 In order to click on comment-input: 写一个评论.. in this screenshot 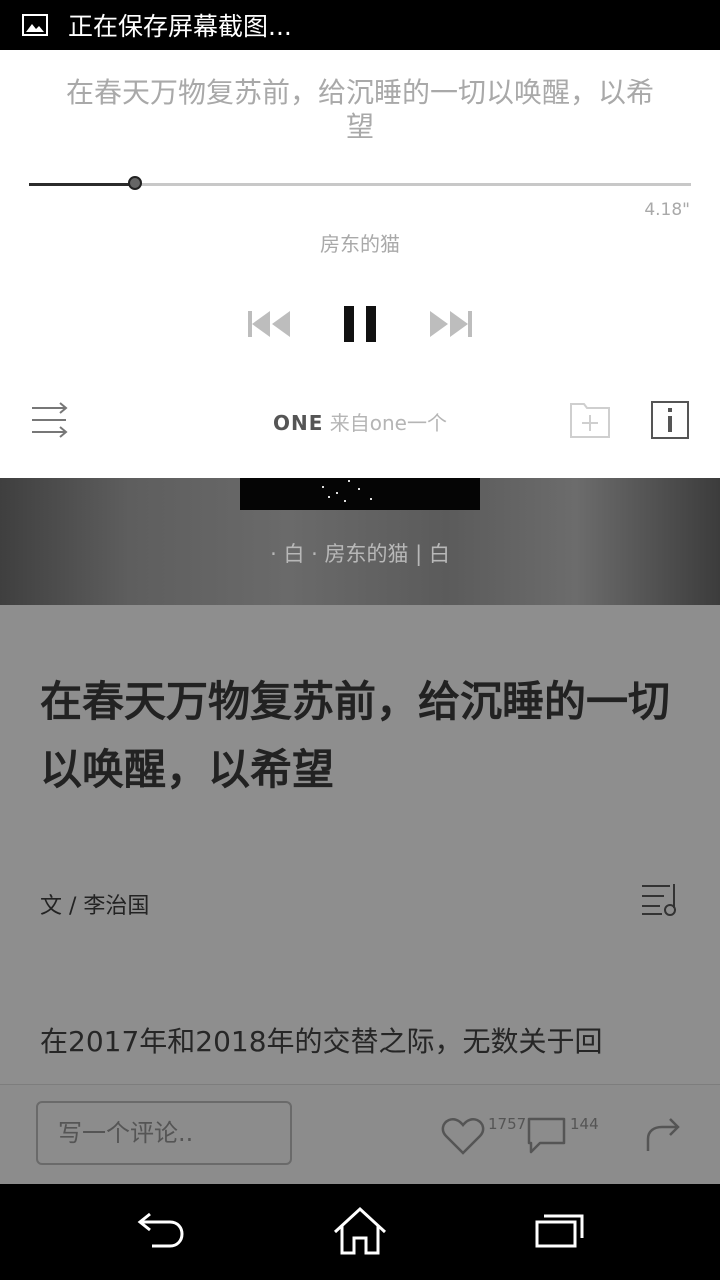, I will do `click(164, 1133)`.